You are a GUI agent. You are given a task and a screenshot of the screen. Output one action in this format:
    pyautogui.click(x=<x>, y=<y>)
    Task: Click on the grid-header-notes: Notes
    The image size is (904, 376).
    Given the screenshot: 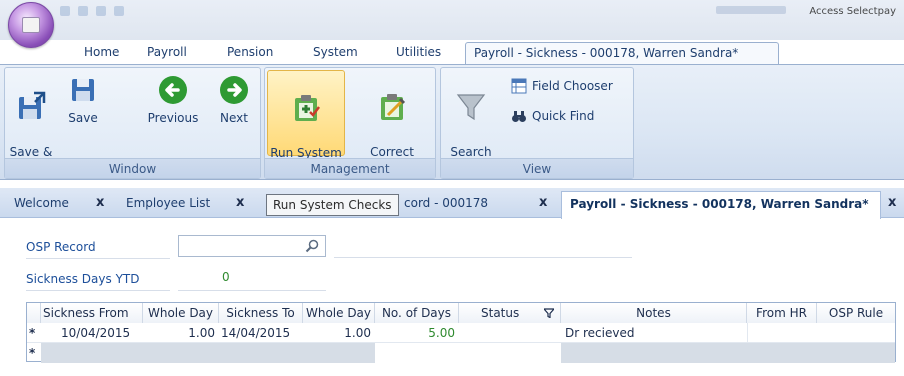 What is the action you would take?
    pyautogui.click(x=654, y=313)
    